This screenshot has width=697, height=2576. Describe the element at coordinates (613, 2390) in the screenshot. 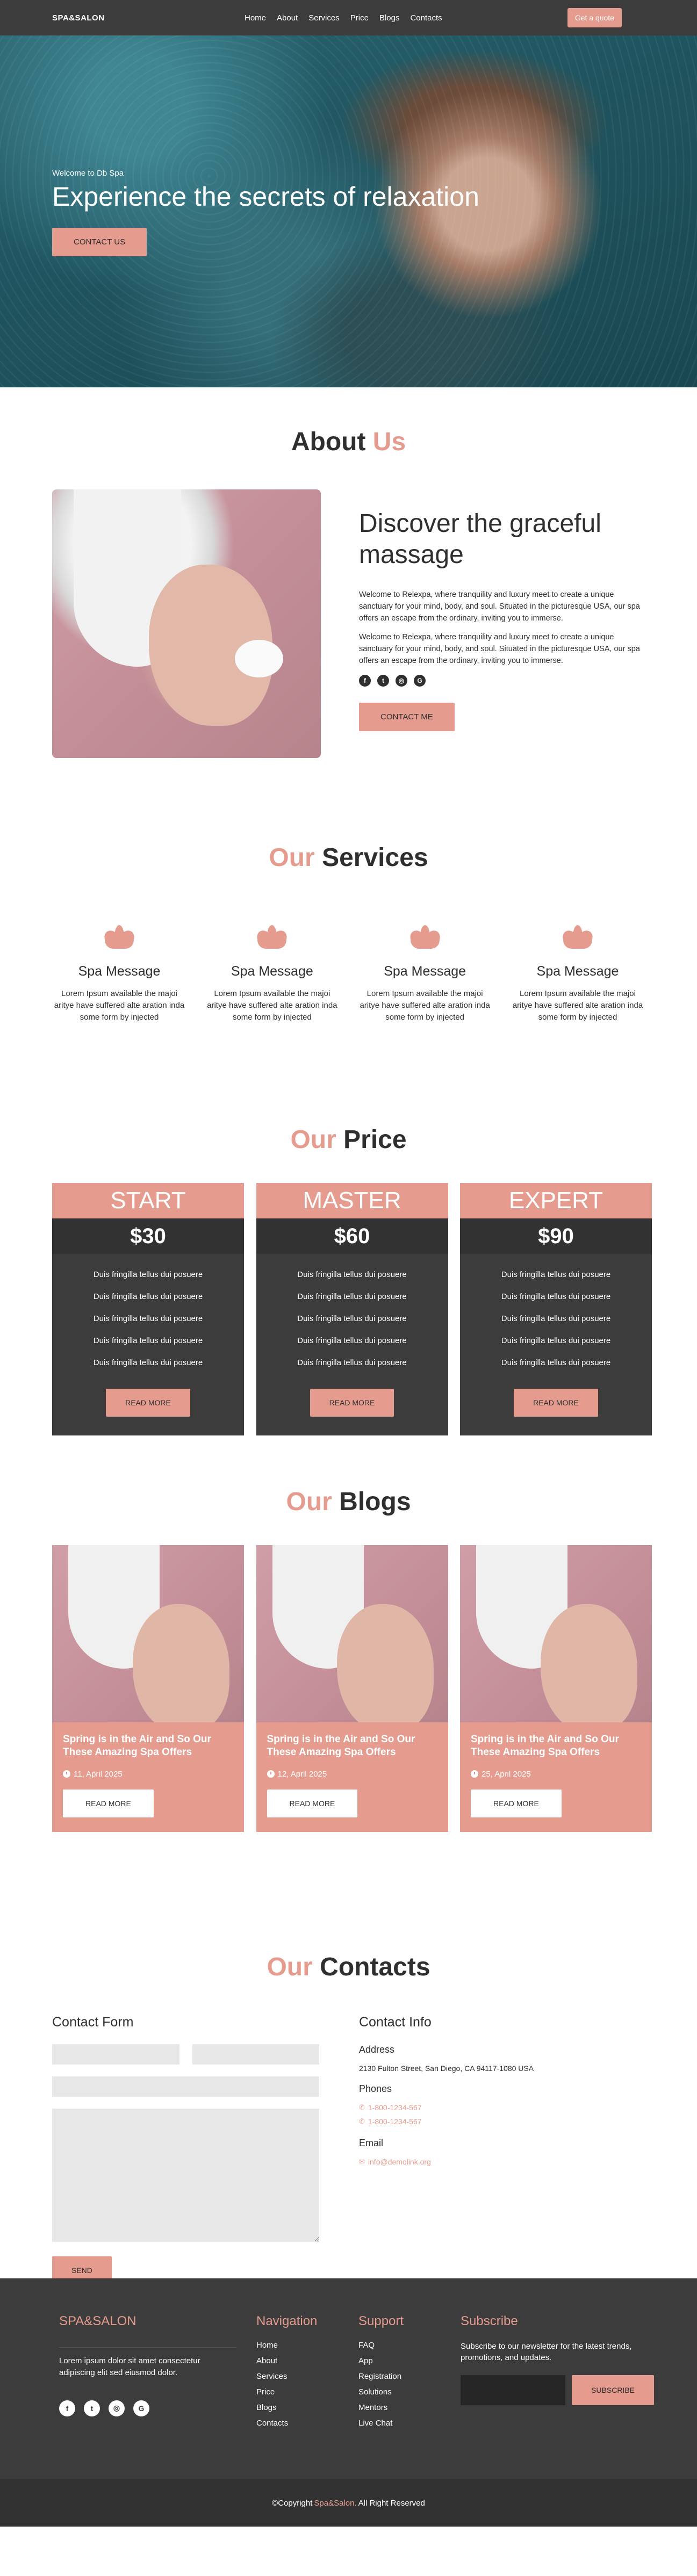

I see `subscribe-button: SUBSCRIBE` at that location.